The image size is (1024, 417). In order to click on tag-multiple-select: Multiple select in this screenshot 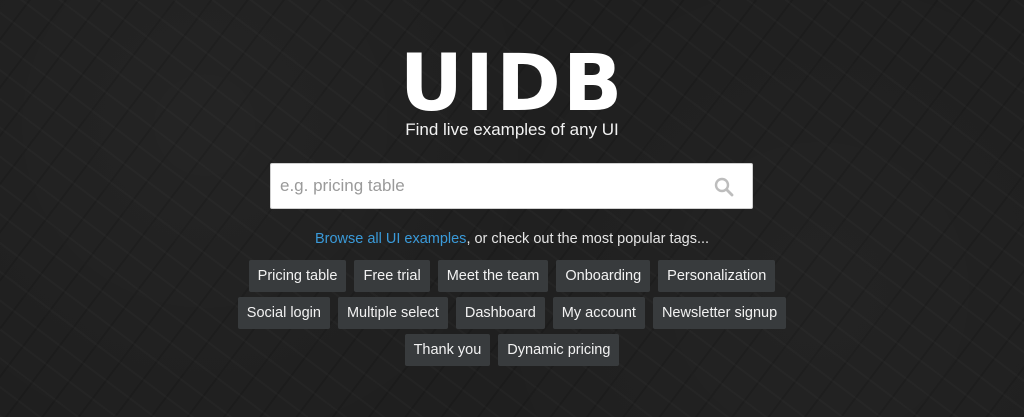, I will do `click(392, 313)`.